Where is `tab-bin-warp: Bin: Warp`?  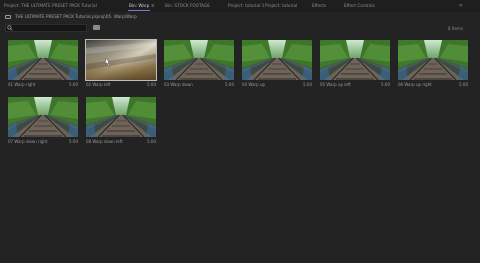 tab-bin-warp: Bin: Warp is located at coordinates (139, 5).